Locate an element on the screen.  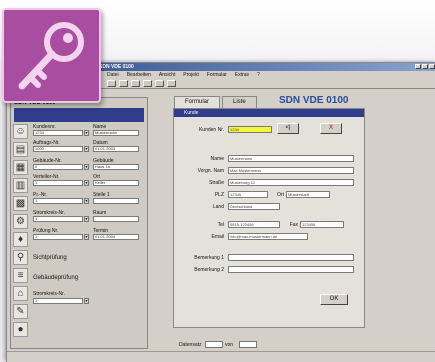
folder-icon: ▤ is located at coordinates (20, 149).